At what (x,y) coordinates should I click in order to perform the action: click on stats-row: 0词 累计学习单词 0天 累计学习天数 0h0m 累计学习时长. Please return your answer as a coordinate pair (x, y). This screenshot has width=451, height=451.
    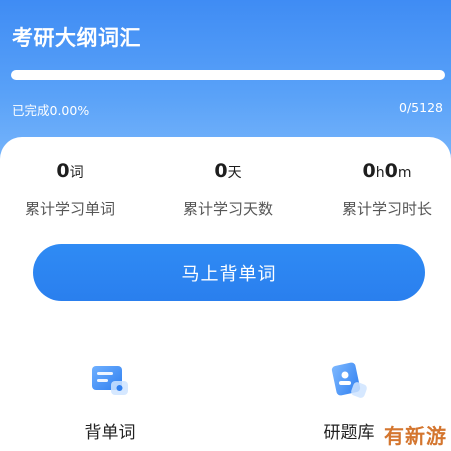
    Looking at the image, I should click on (225, 190).